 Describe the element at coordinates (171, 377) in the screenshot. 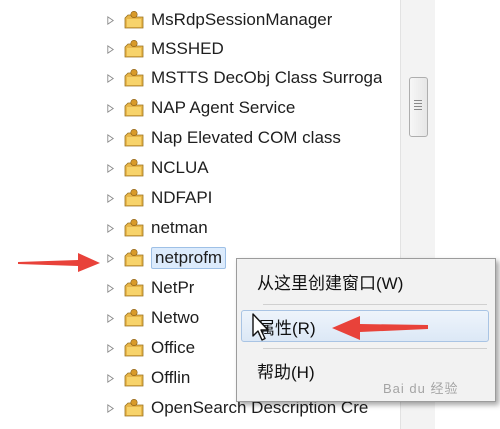

I see `tree-item-label: Offlin` at that location.